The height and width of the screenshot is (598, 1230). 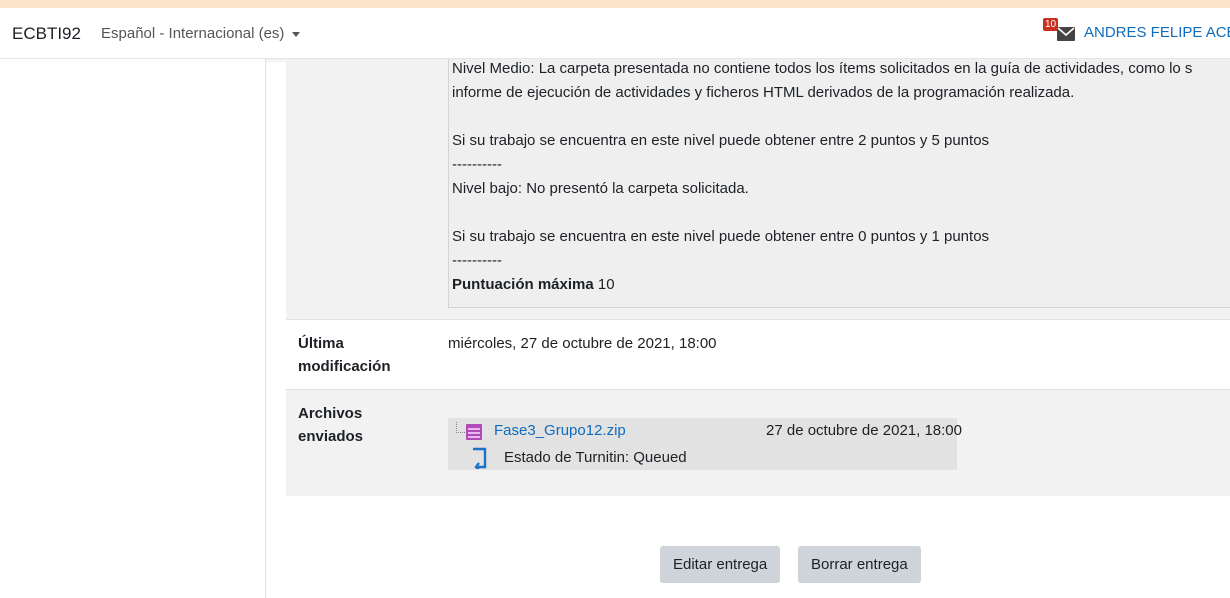 I want to click on message-count-badge: 10, so click(x=1051, y=24).